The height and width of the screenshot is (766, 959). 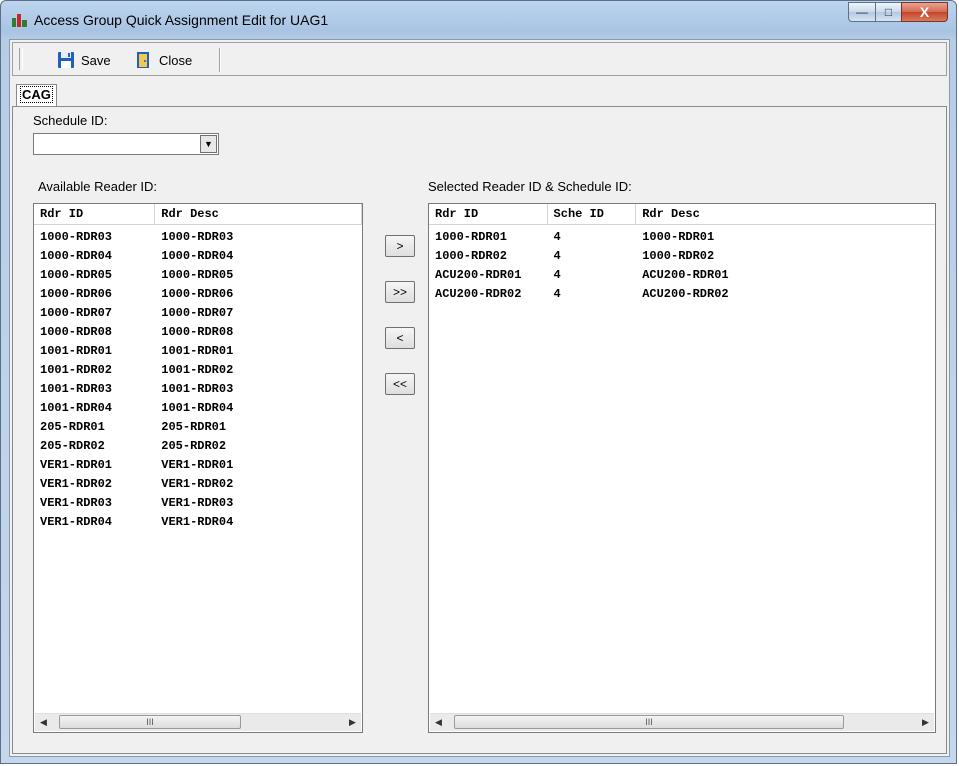 I want to click on table-row: 1000-RDR04 1000-RDR04, so click(x=198, y=256).